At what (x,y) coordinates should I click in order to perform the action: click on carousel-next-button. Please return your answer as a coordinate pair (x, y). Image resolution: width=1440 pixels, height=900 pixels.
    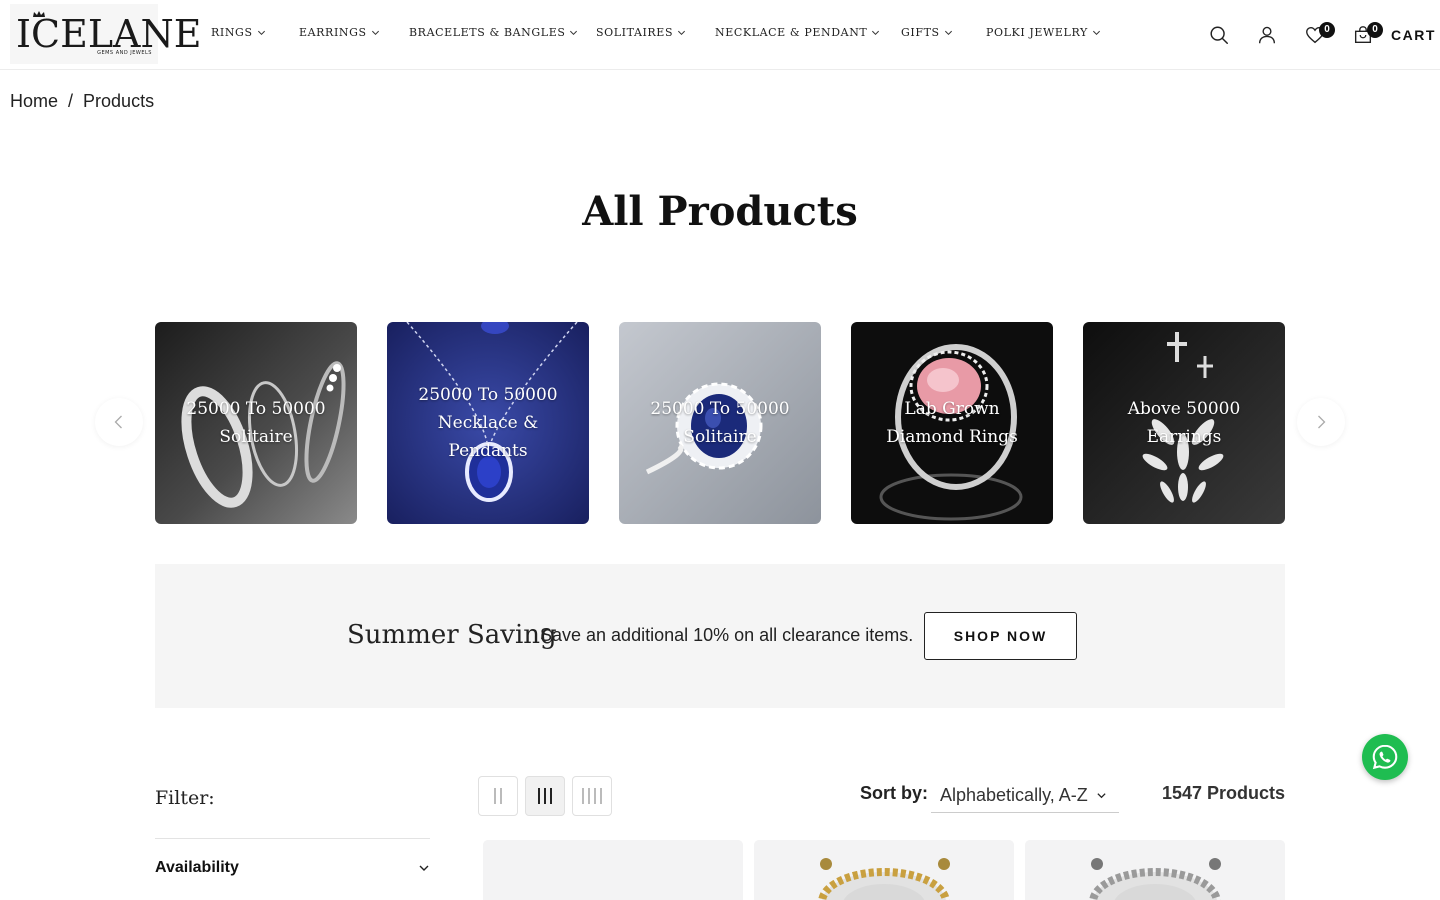
    Looking at the image, I should click on (1321, 422).